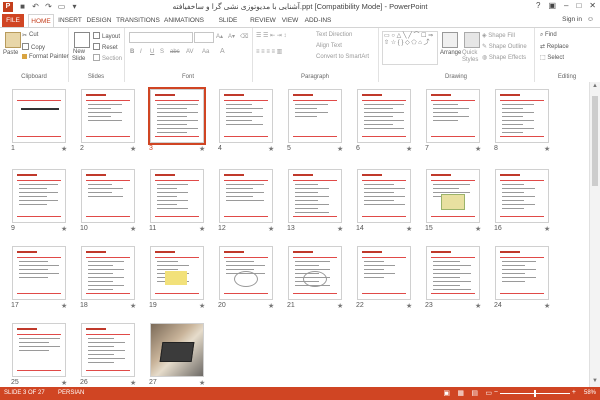 This screenshot has height=400, width=600. I want to click on close-icon: ✕, so click(592, 5).